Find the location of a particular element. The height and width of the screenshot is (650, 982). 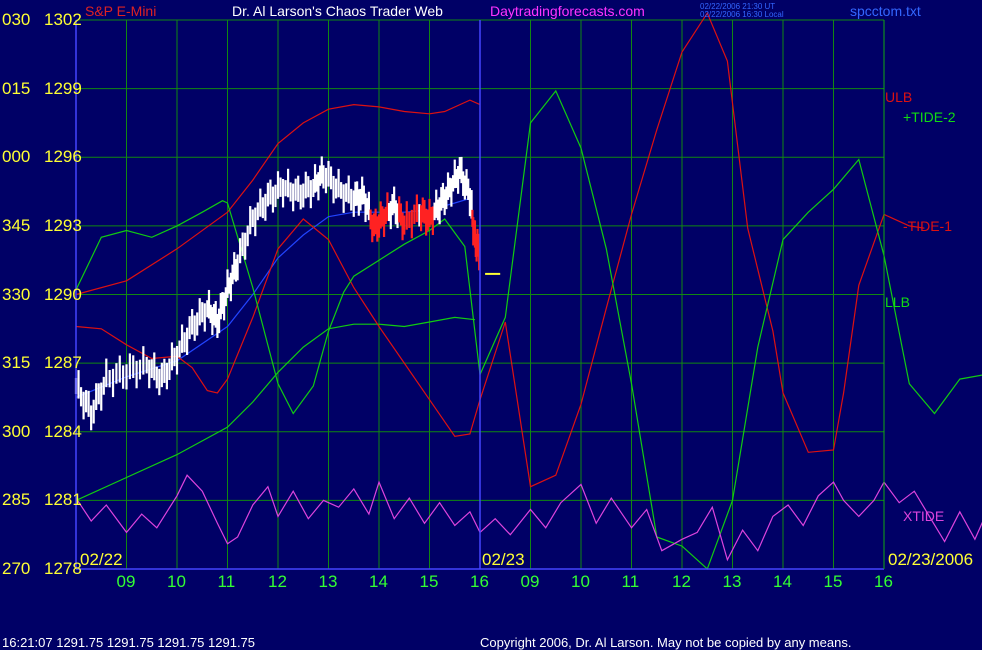

instrument-label: S&P E-Mini is located at coordinates (121, 11).